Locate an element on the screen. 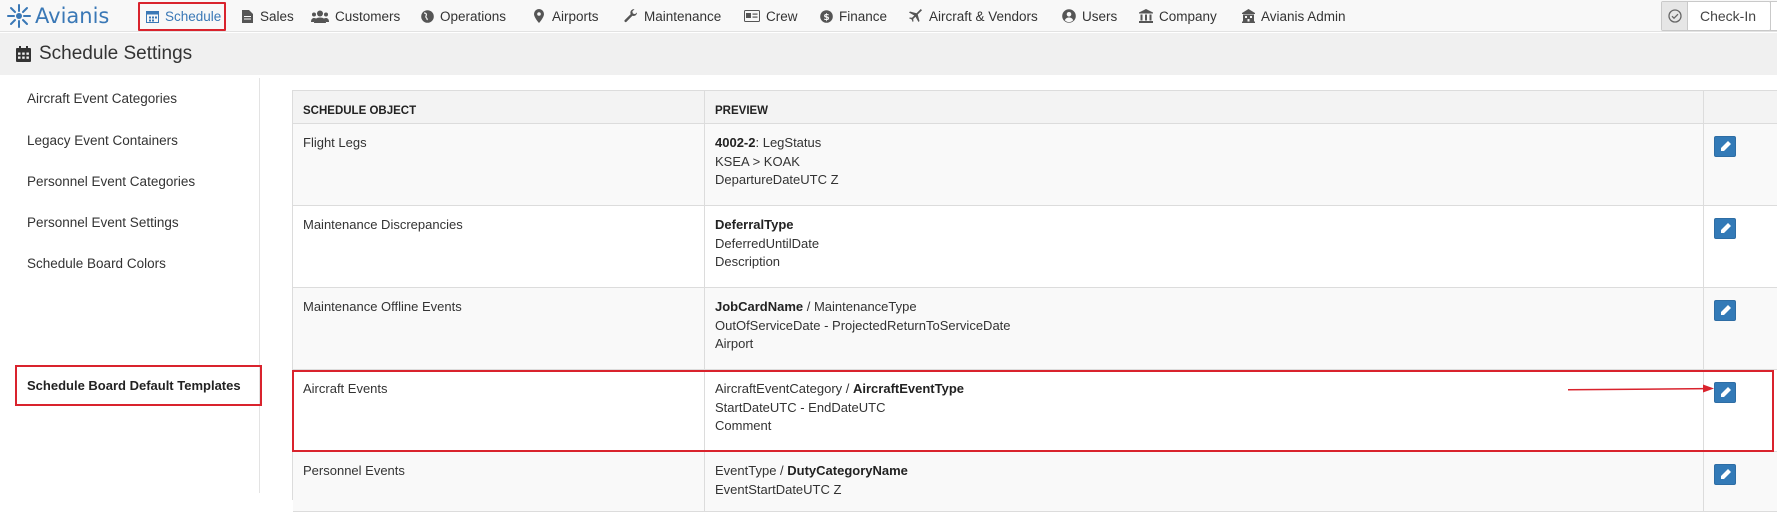 The height and width of the screenshot is (512, 1777). nav-label: Sales is located at coordinates (277, 16).